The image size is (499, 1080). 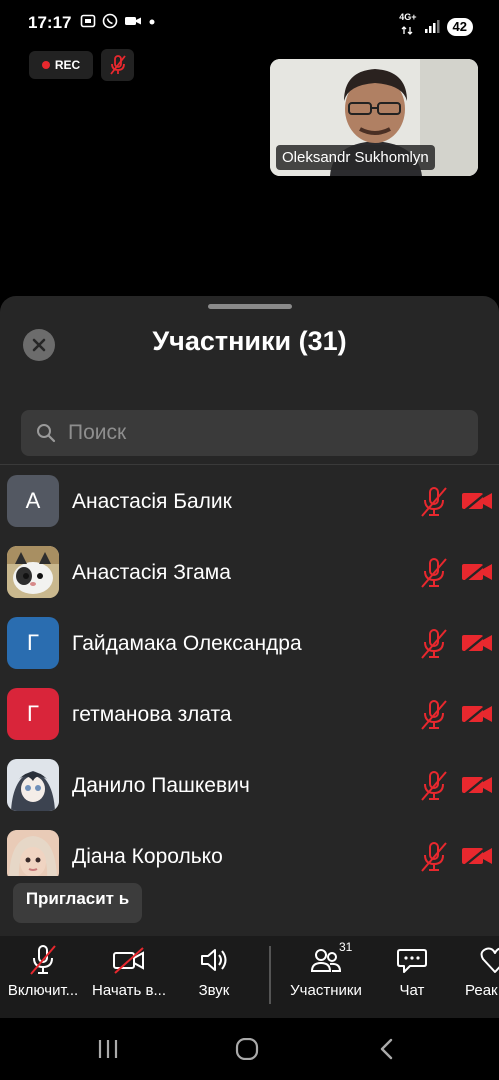 What do you see at coordinates (346, 947) in the screenshot?
I see `participants-count: 31` at bounding box center [346, 947].